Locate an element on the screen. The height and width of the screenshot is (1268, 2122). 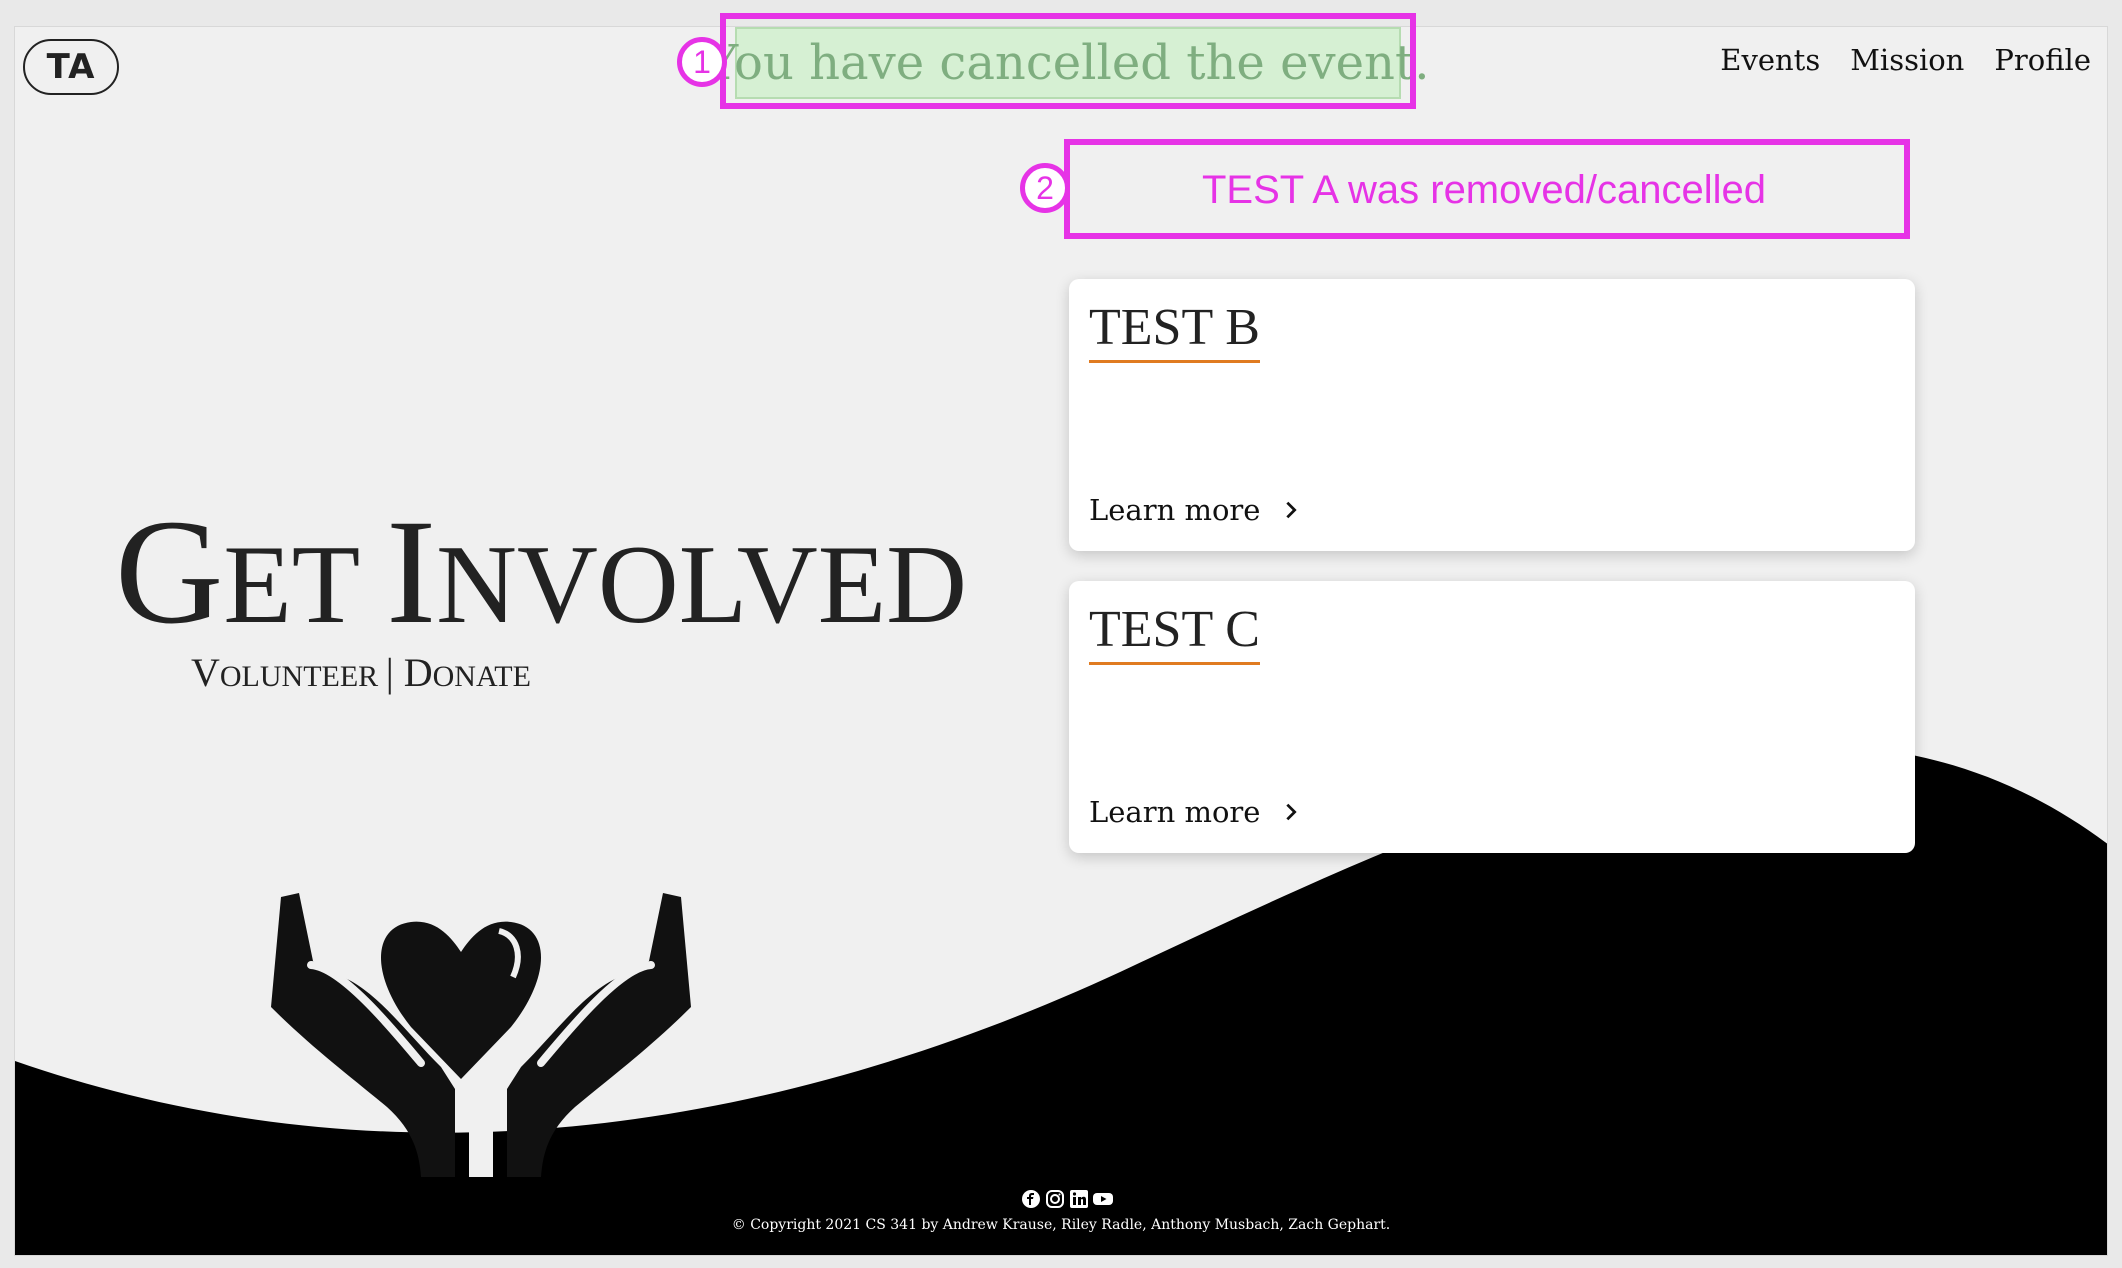
hands-heart-illustration is located at coordinates (481, 1035).